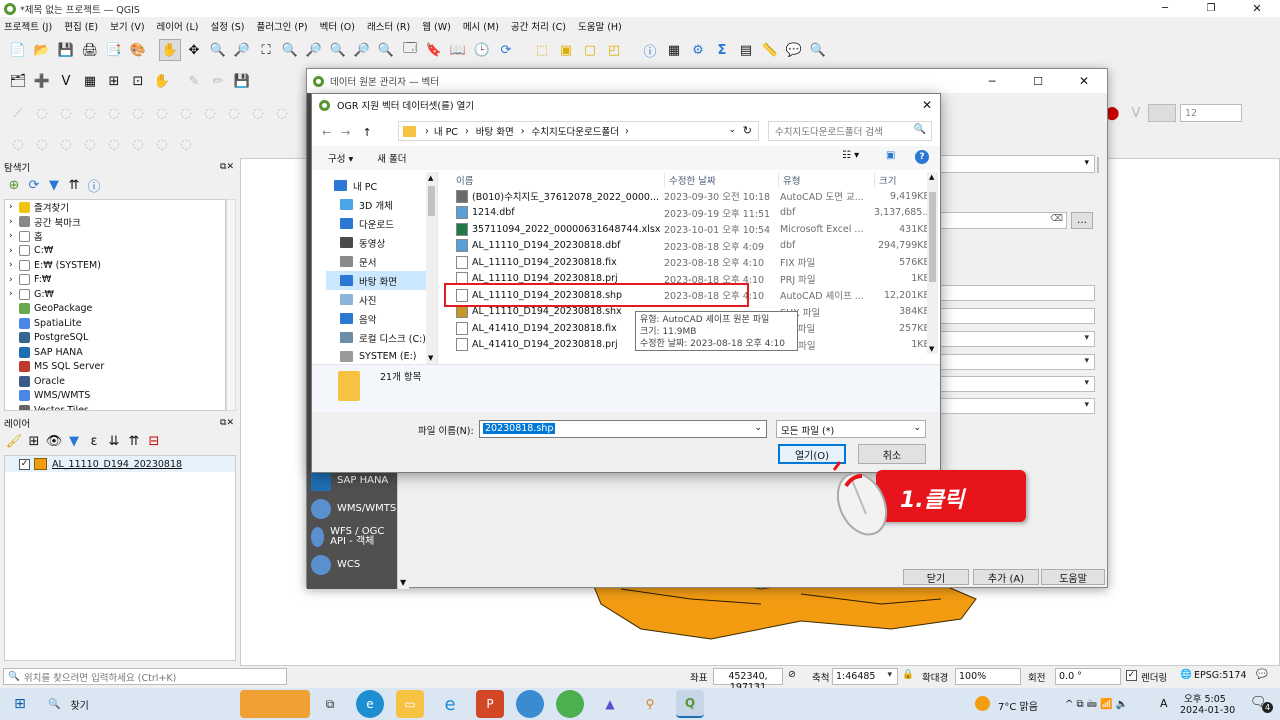 The height and width of the screenshot is (720, 1280). Describe the element at coordinates (94, 185) in the screenshot. I see `info-icon: ⓘ` at that location.